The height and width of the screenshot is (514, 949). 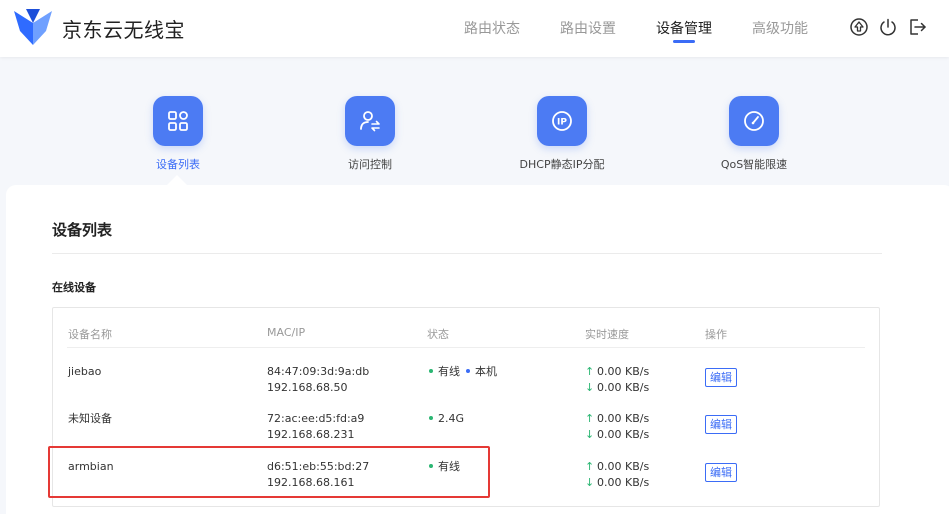 I want to click on speedometer-icon, so click(x=754, y=121).